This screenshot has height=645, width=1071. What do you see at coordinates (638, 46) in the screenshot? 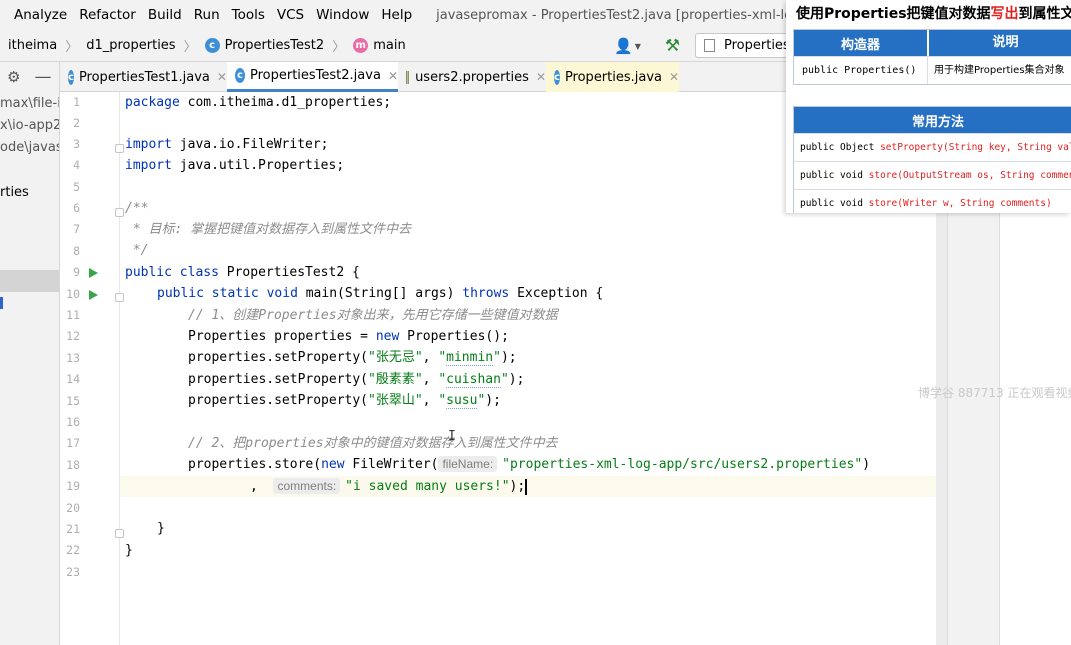
I see `chevron-down-icon: ▼` at bounding box center [638, 46].